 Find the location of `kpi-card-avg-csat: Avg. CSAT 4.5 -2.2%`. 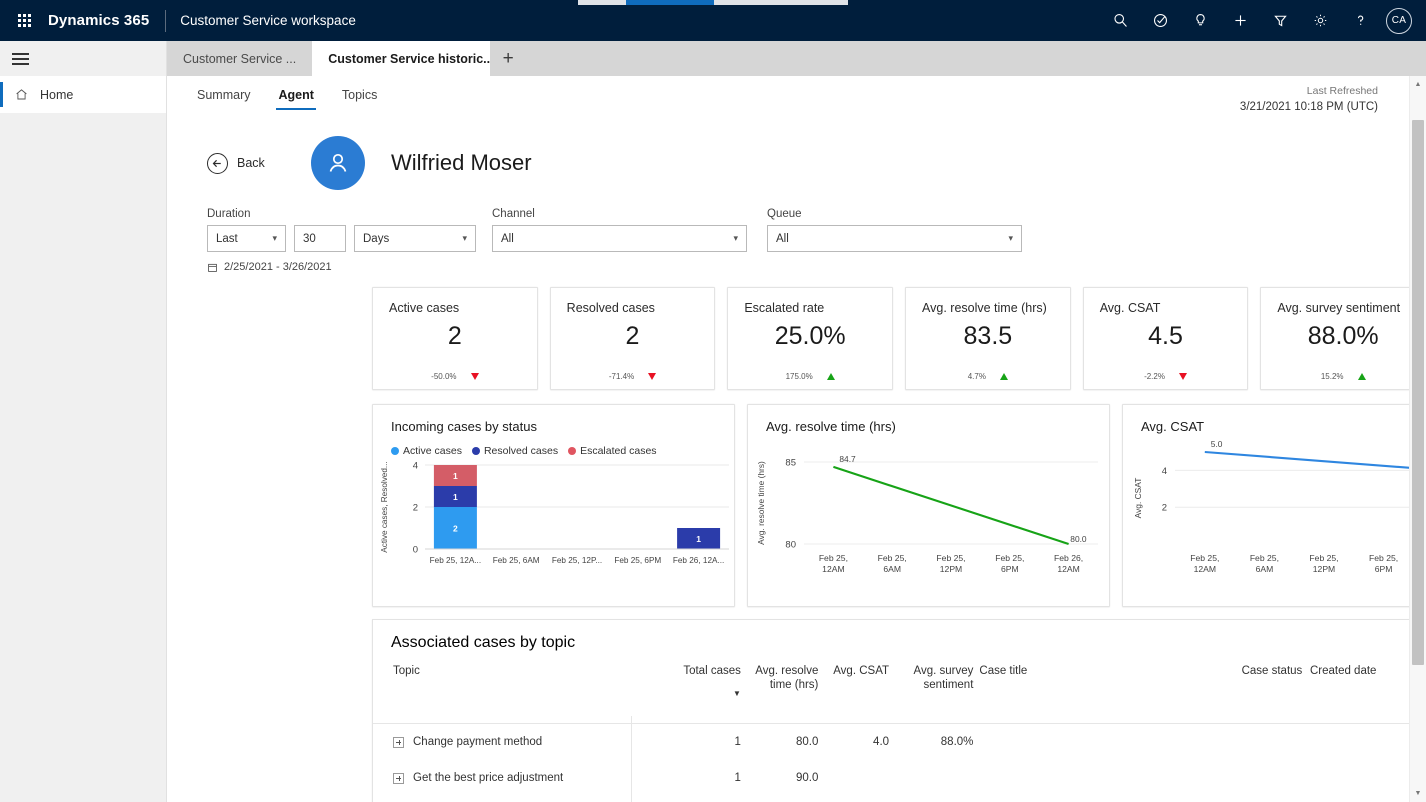

kpi-card-avg-csat: Avg. CSAT 4.5 -2.2% is located at coordinates (1165, 338).